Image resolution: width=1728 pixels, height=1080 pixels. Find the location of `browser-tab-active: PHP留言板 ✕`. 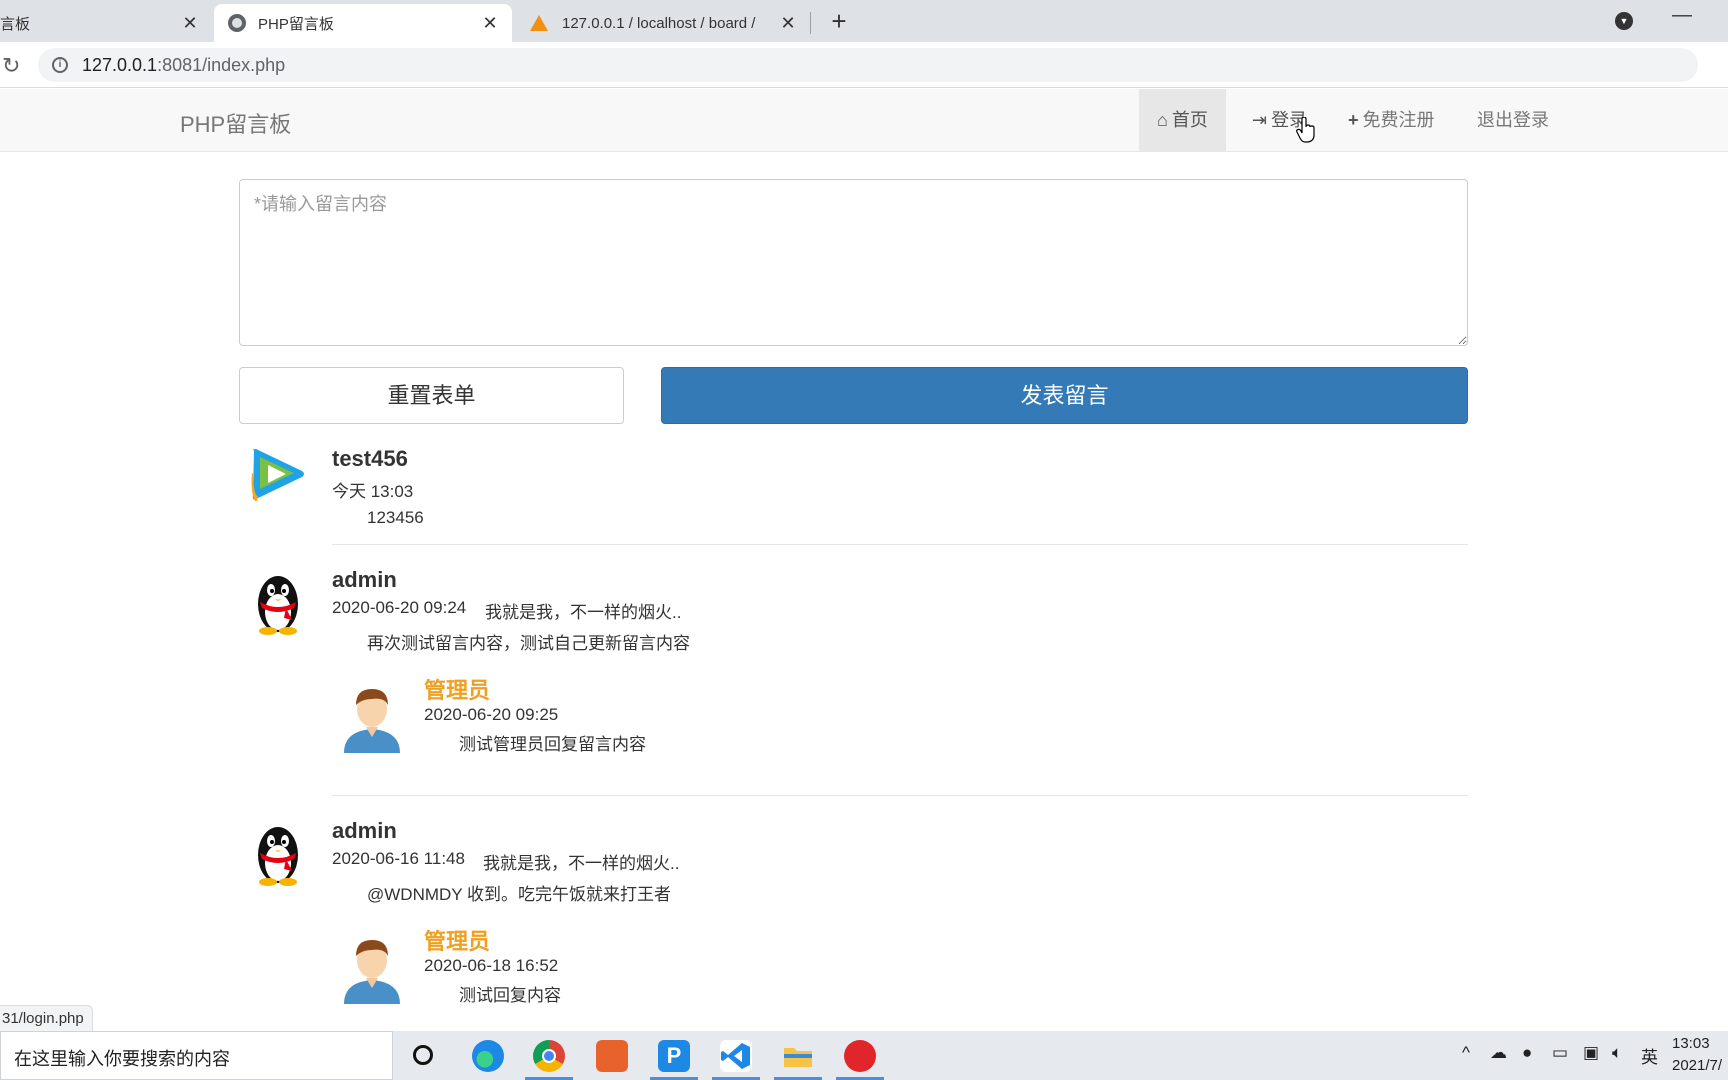

browser-tab-active: PHP留言板 ✕ is located at coordinates (363, 23).